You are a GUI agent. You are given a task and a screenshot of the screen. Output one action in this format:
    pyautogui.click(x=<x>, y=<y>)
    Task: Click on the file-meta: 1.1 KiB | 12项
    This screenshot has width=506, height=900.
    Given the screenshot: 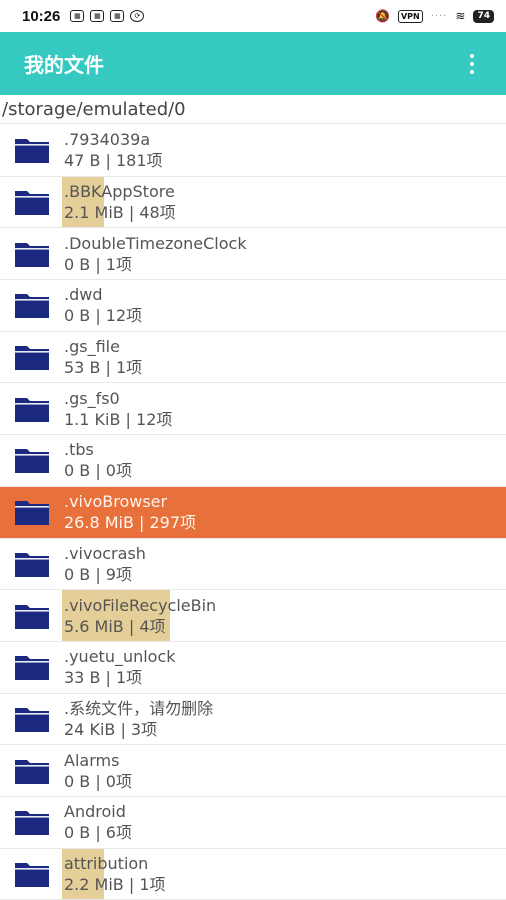 What is the action you would take?
    pyautogui.click(x=118, y=419)
    